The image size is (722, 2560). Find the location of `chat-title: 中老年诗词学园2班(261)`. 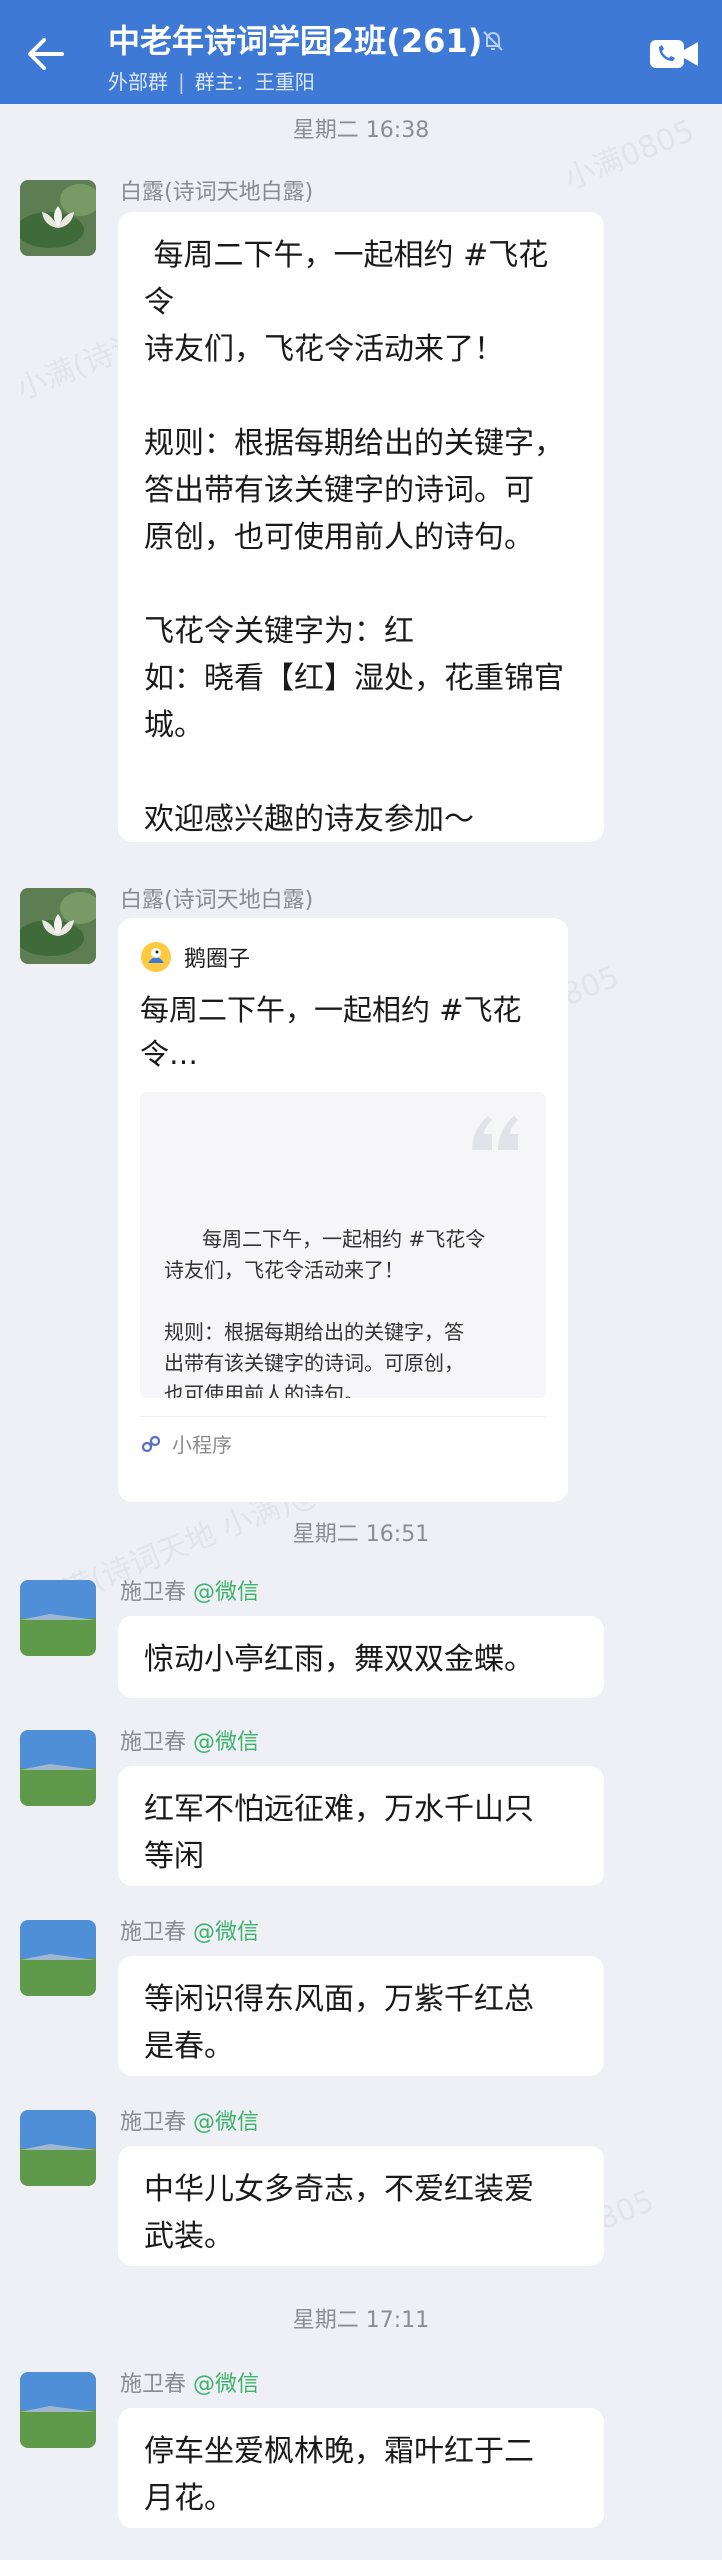

chat-title: 中老年诗词学园2班(261) is located at coordinates (295, 41).